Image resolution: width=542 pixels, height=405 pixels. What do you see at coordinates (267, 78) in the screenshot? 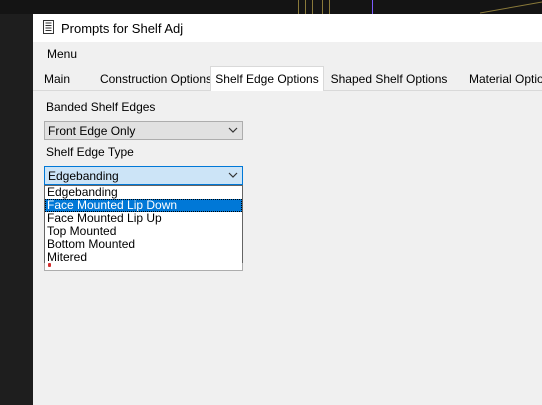
I see `tab-shelf-edge-options: Shelf Edge Options` at bounding box center [267, 78].